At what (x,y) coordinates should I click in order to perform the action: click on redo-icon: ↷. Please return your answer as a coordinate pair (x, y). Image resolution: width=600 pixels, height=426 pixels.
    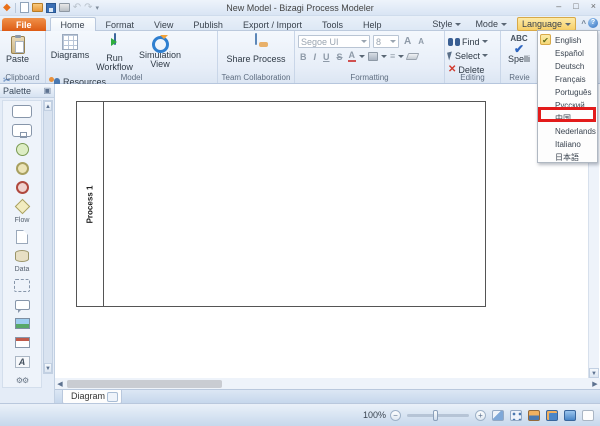
    Looking at the image, I should click on (88, 7).